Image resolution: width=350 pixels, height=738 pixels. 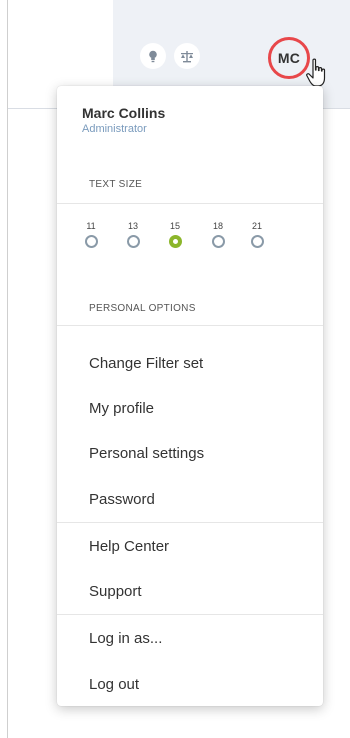 What do you see at coordinates (114, 129) in the screenshot?
I see `user-role: Administrator` at bounding box center [114, 129].